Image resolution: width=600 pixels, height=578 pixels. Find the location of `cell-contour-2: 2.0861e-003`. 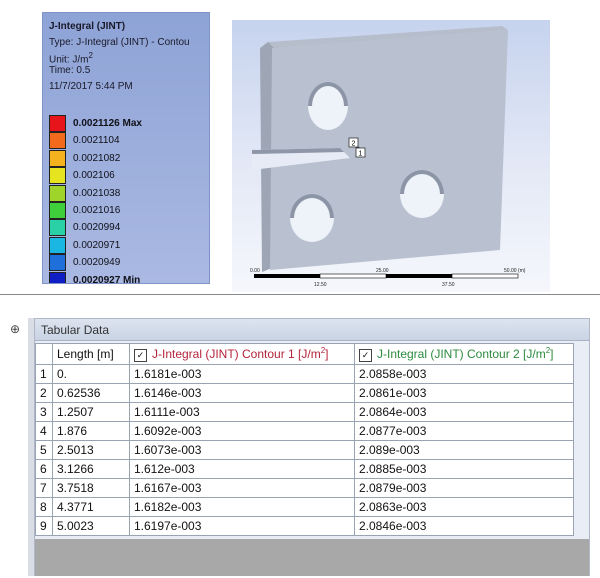

cell-contour-2: 2.0861e-003 is located at coordinates (464, 393).